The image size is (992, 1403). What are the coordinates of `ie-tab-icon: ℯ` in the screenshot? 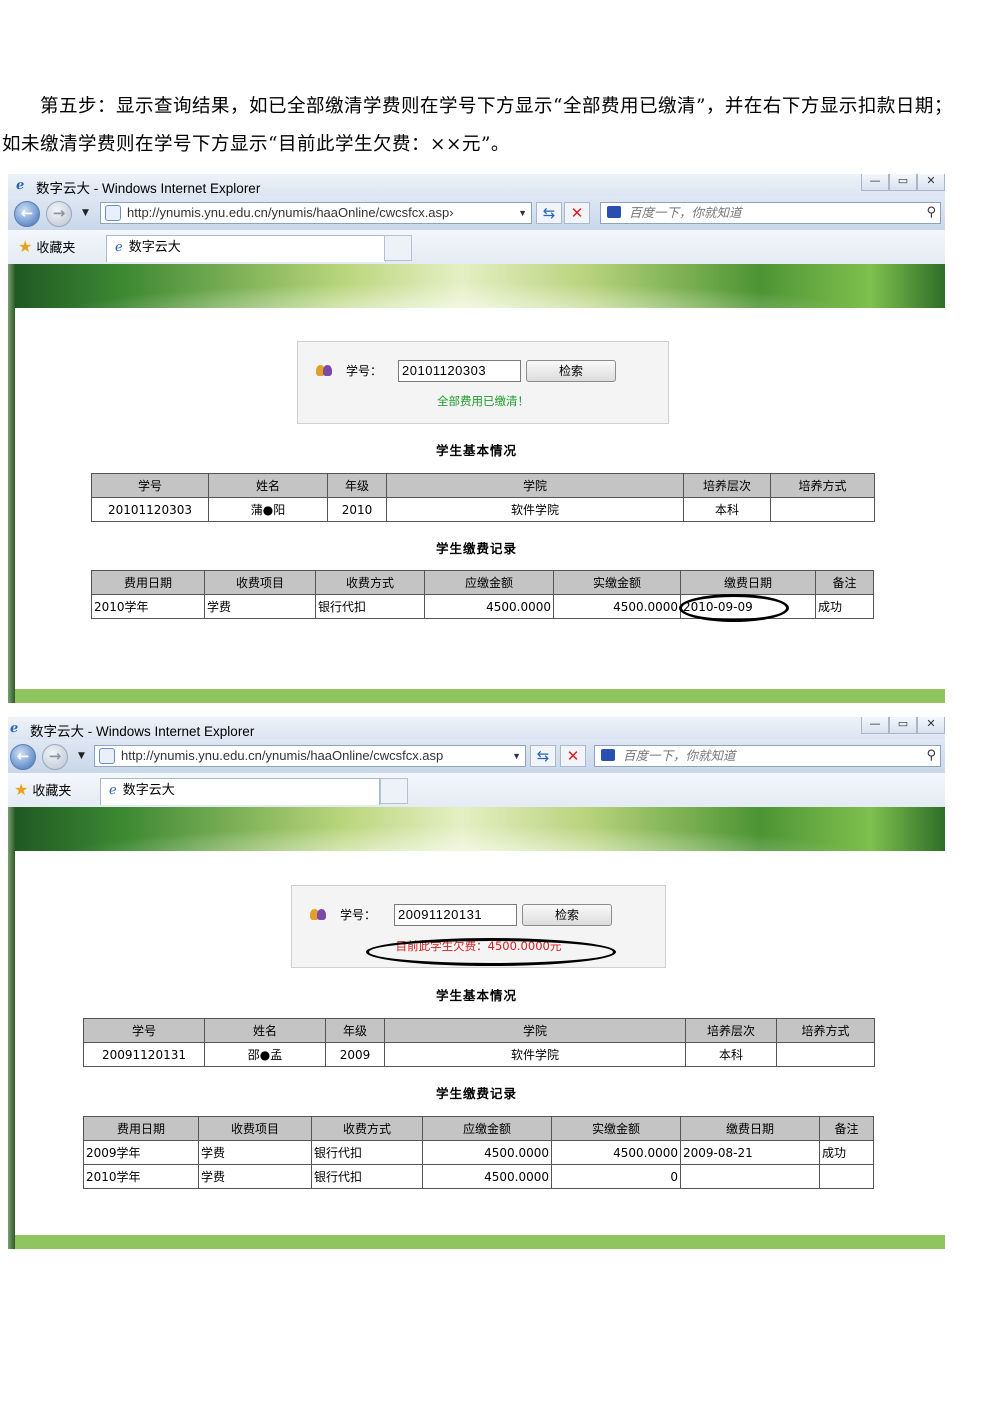 It's located at (119, 247).